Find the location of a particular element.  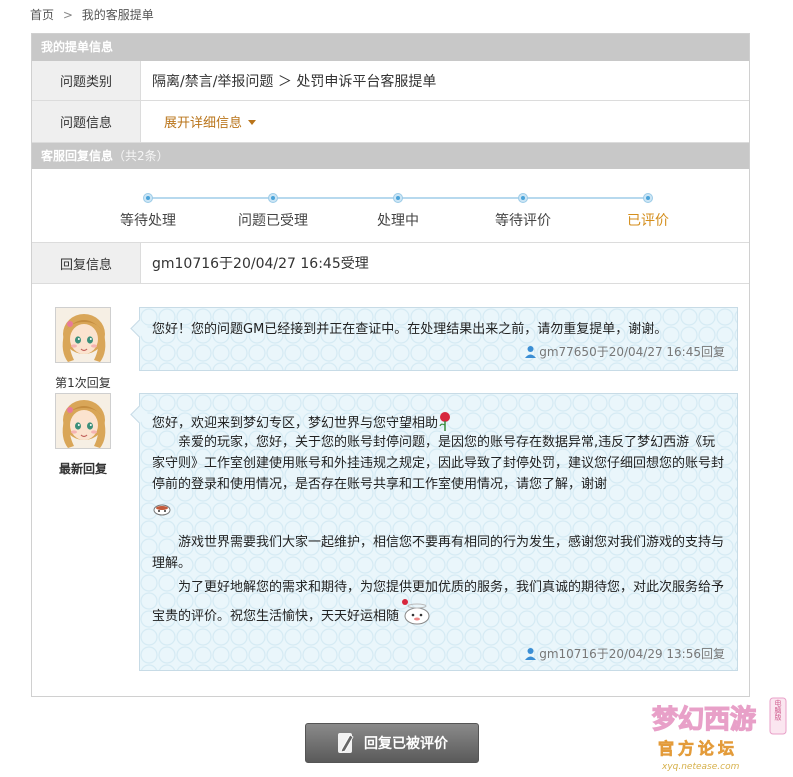

pen-icon is located at coordinates (346, 743).